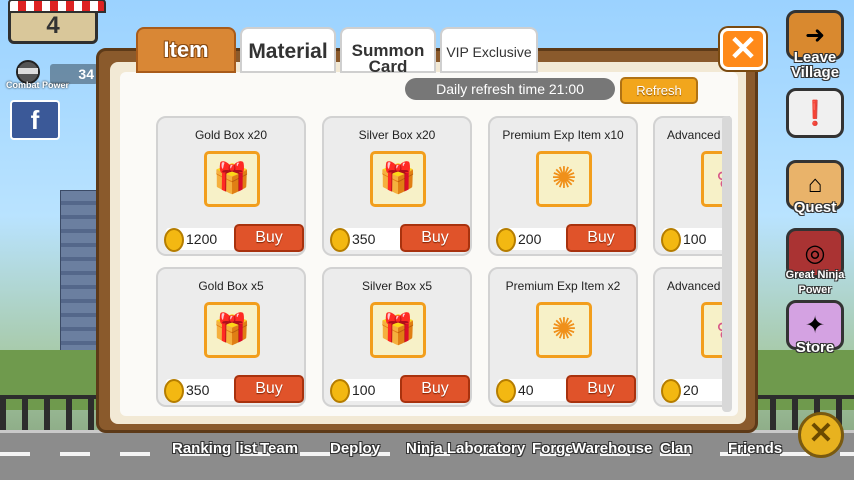 This screenshot has width=854, height=480. Describe the element at coordinates (815, 207) in the screenshot. I see `quest-label: Quest` at that location.